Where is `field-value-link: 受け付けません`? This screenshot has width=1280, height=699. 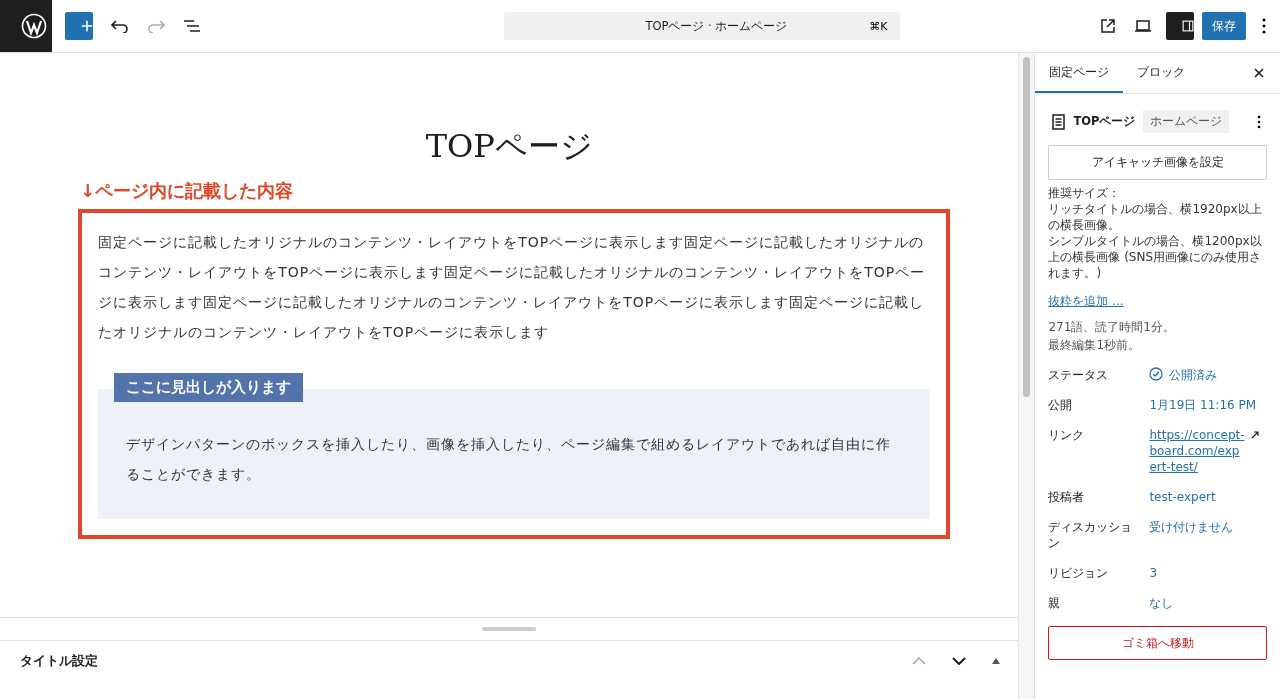
field-value-link: 受け付けません is located at coordinates (1191, 527).